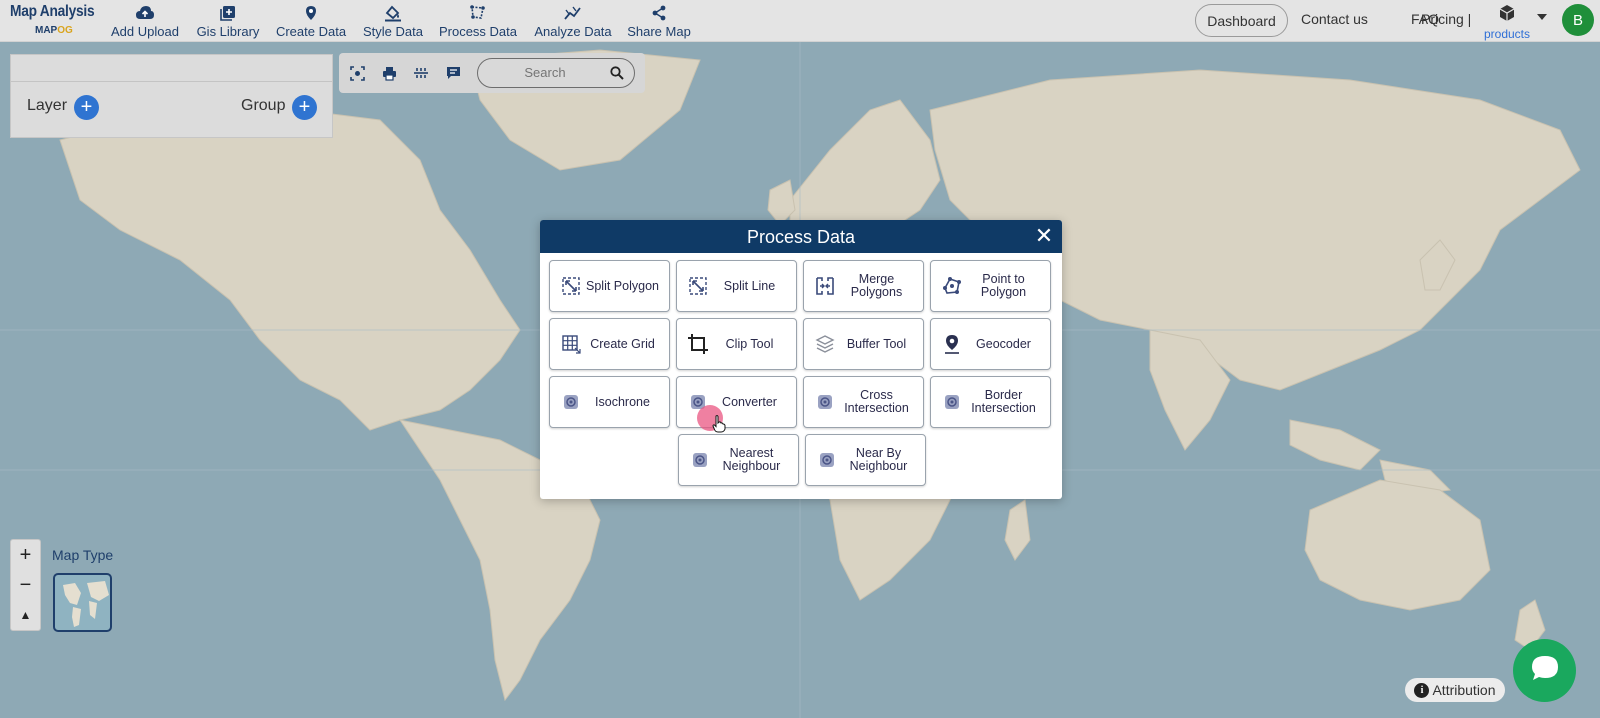 The image size is (1600, 718). What do you see at coordinates (1003, 285) in the screenshot?
I see `tool-label: Point to Polygon` at bounding box center [1003, 285].